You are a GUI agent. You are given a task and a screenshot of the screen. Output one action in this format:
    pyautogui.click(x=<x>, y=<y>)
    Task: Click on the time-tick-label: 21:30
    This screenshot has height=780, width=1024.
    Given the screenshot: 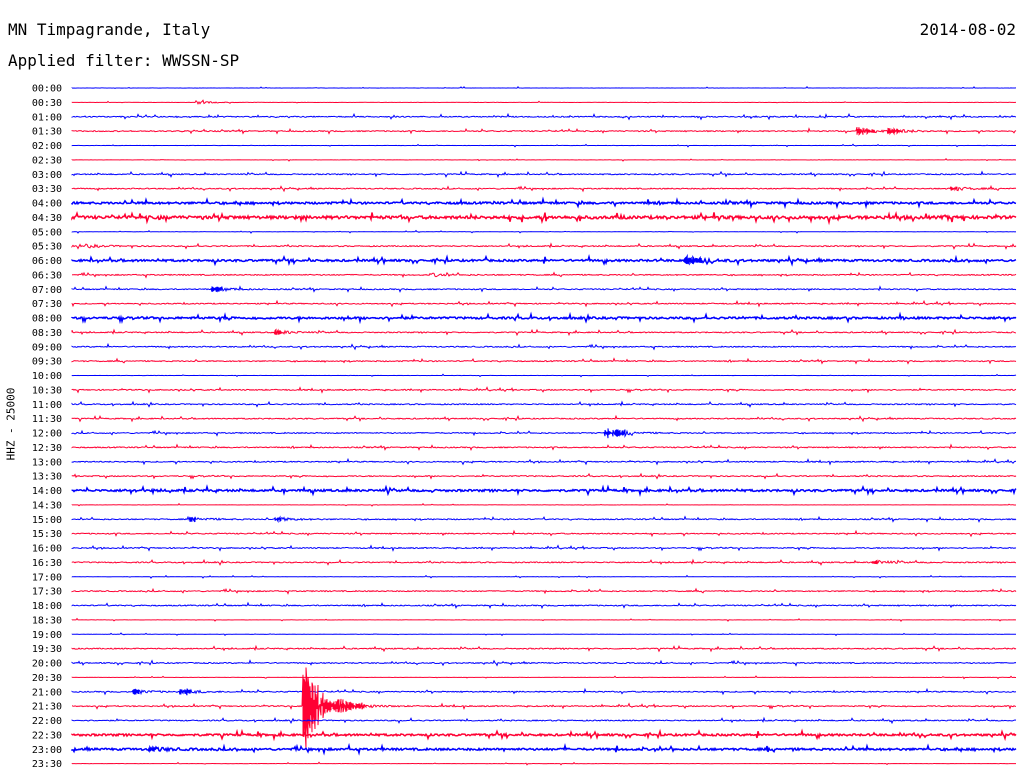 What is the action you would take?
    pyautogui.click(x=47, y=707)
    